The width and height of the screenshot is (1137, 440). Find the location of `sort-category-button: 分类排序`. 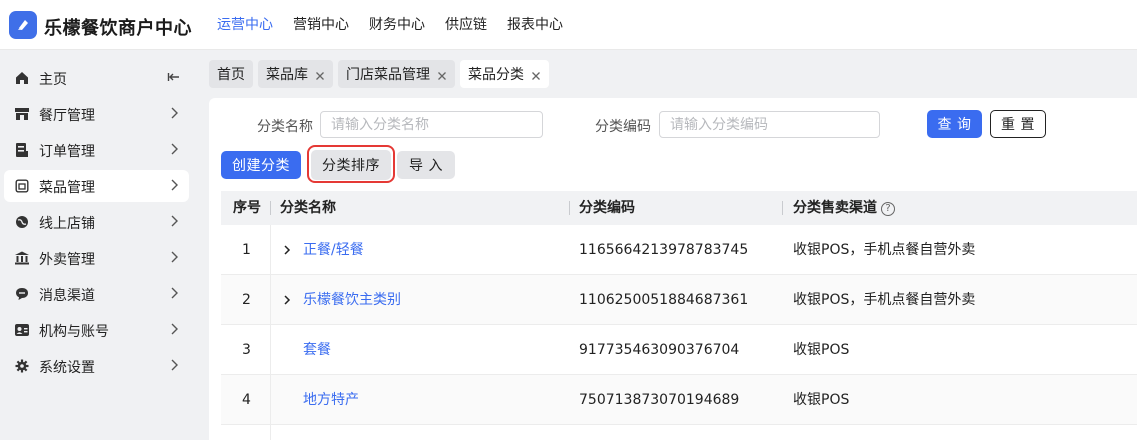

sort-category-button: 分类排序 is located at coordinates (351, 165).